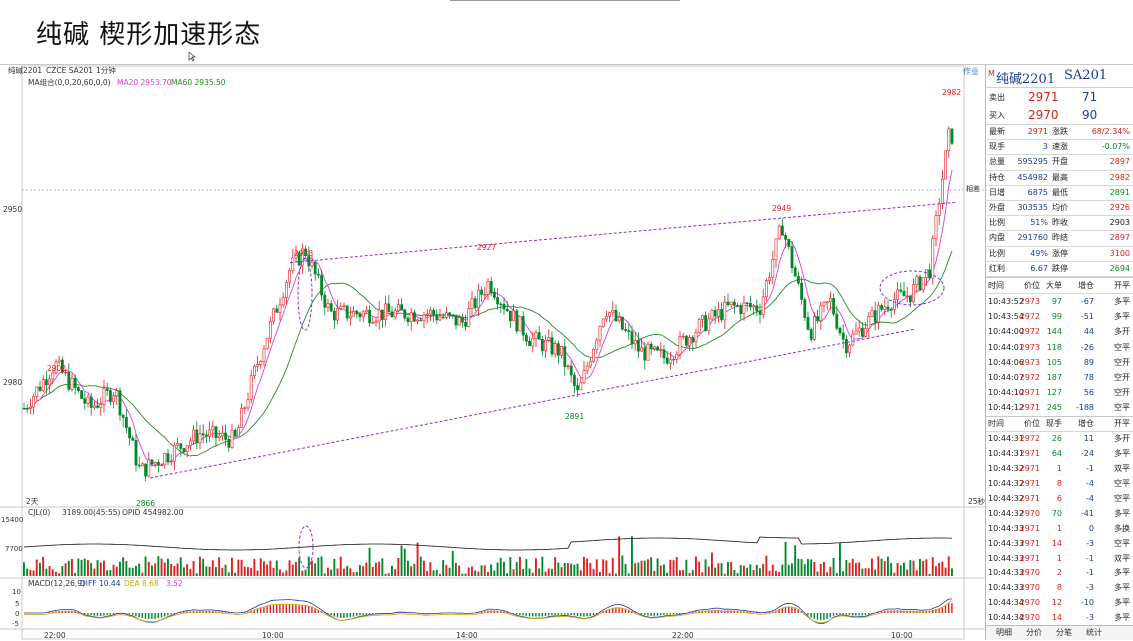 This screenshot has width=1133, height=641. Describe the element at coordinates (1064, 633) in the screenshot. I see `tab-2: 分笔` at that location.